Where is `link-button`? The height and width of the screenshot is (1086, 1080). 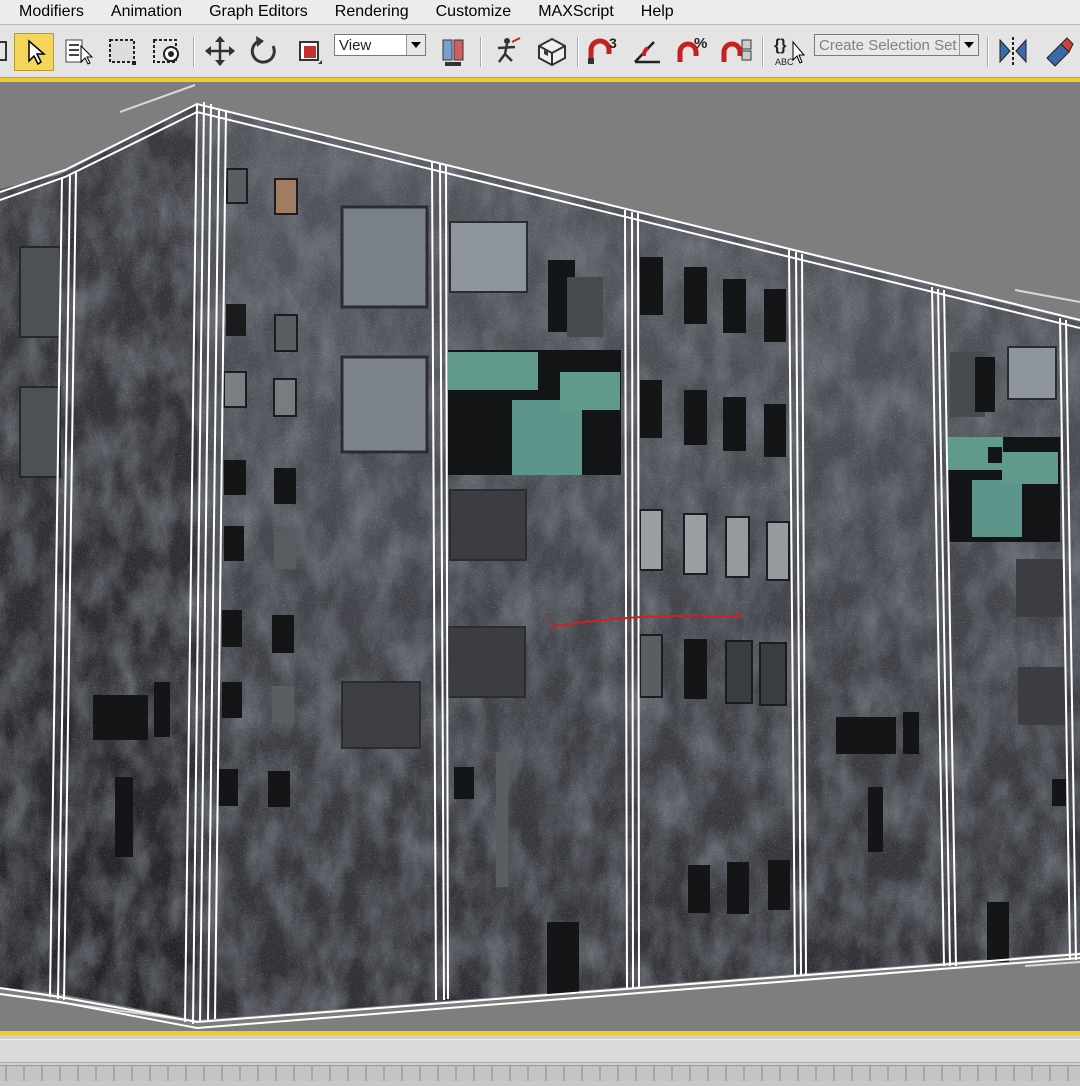
link-button is located at coordinates (4, 51).